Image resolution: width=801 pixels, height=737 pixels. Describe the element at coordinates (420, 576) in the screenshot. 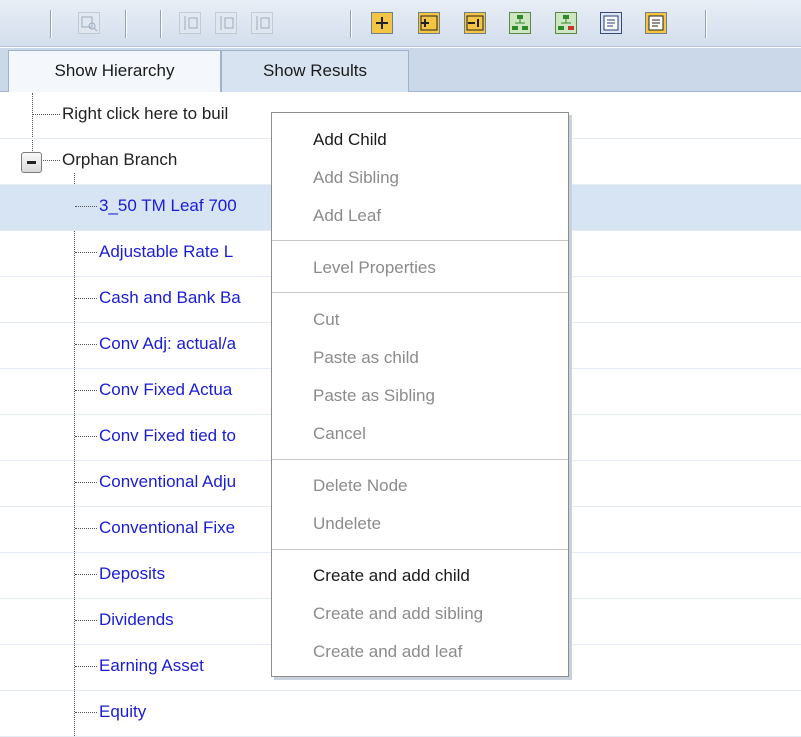

I see `menu-item-create-and-add-child: Create and add child` at that location.